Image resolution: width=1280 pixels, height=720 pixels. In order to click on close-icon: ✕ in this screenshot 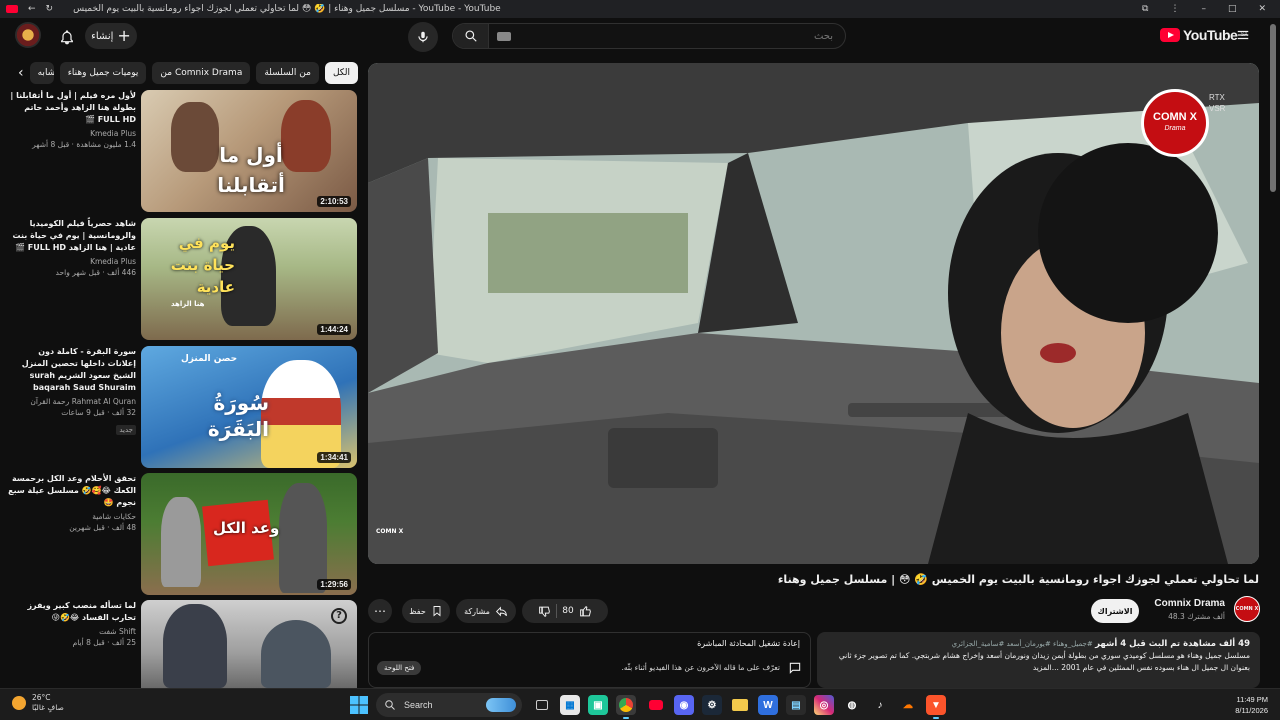, I will do `click(1262, 9)`.